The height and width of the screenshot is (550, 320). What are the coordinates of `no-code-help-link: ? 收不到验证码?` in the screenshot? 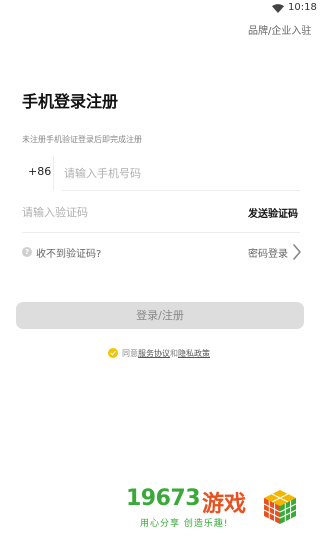 It's located at (61, 252).